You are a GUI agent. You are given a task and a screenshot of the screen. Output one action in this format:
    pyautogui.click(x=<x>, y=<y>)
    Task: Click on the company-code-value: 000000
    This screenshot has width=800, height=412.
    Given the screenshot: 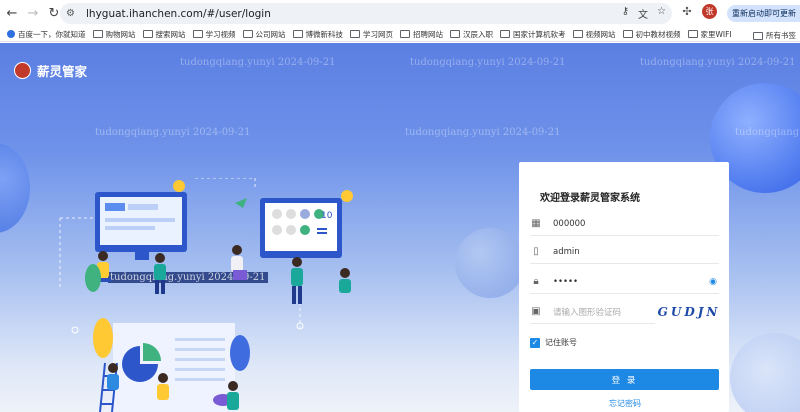 What is the action you would take?
    pyautogui.click(x=569, y=224)
    